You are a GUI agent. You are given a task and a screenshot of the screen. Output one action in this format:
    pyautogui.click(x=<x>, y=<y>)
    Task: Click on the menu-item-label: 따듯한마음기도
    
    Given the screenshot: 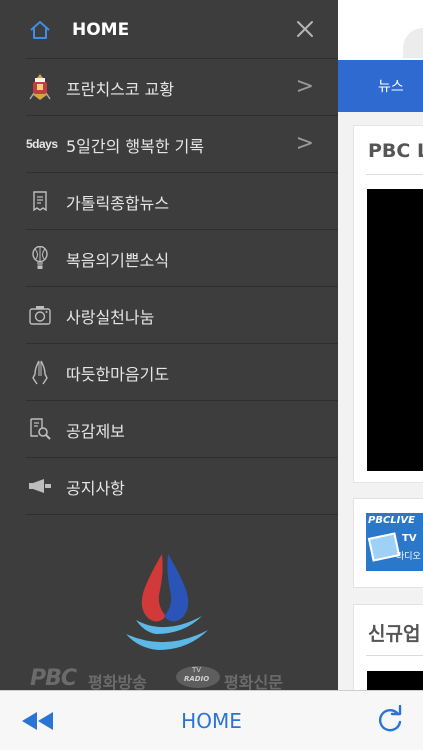 What is the action you would take?
    pyautogui.click(x=118, y=374)
    